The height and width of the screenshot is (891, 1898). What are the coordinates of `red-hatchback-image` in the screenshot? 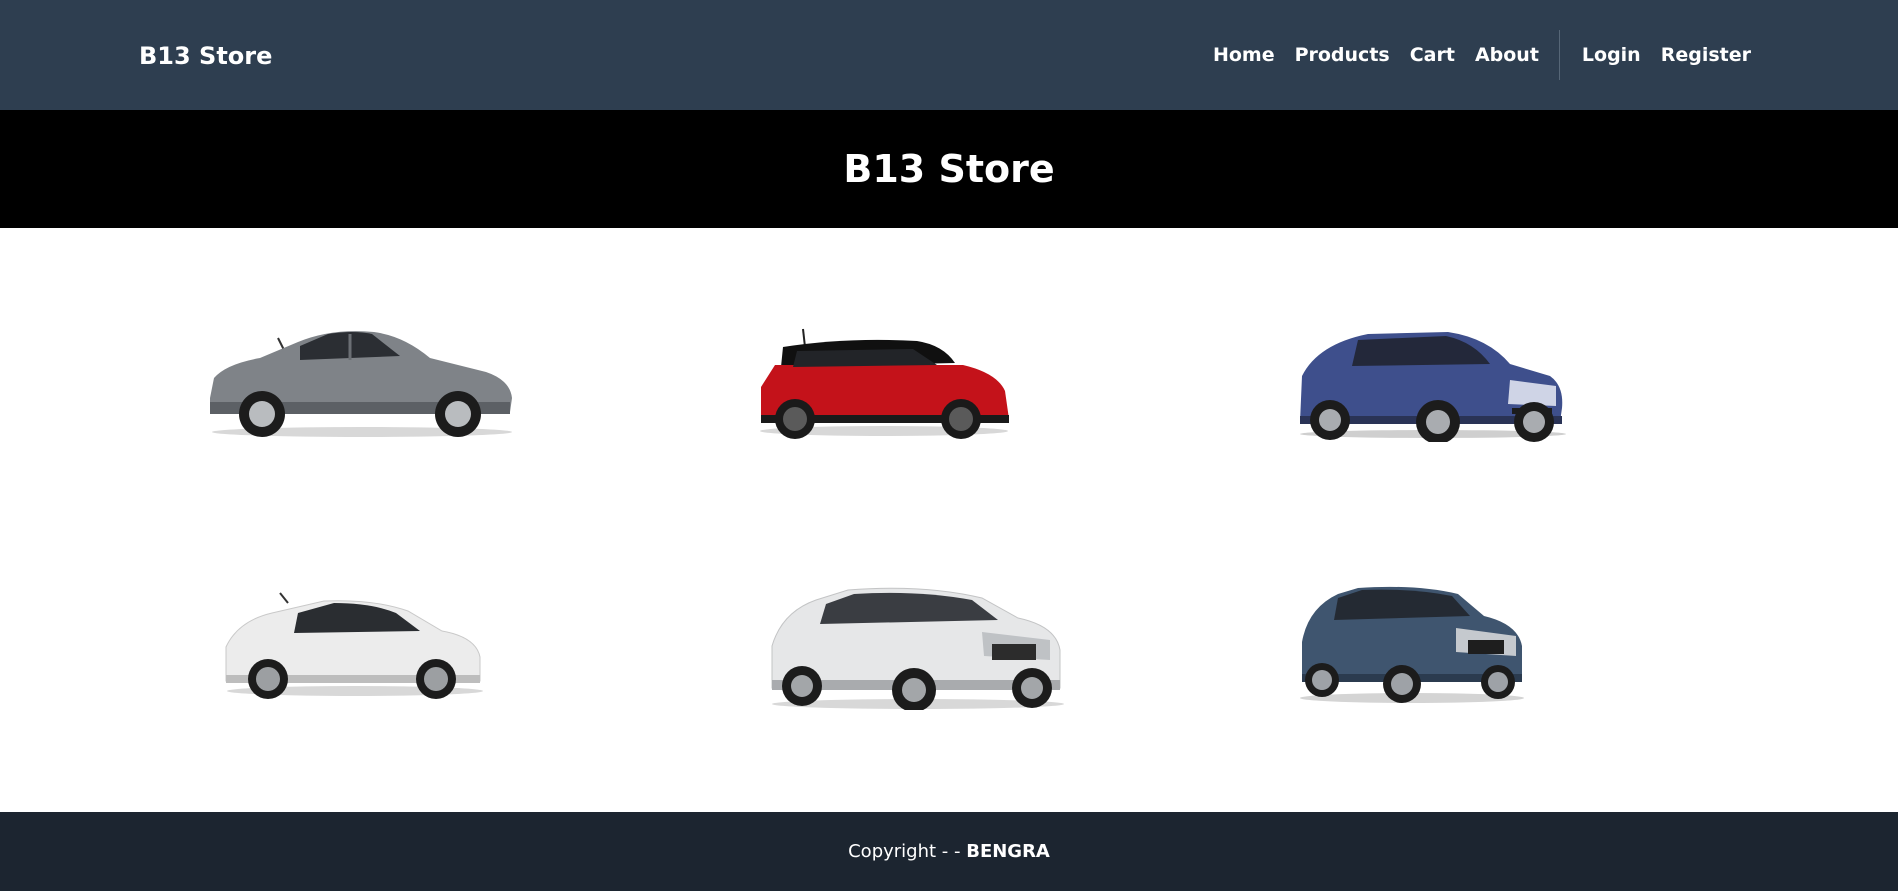 It's located at (884, 383).